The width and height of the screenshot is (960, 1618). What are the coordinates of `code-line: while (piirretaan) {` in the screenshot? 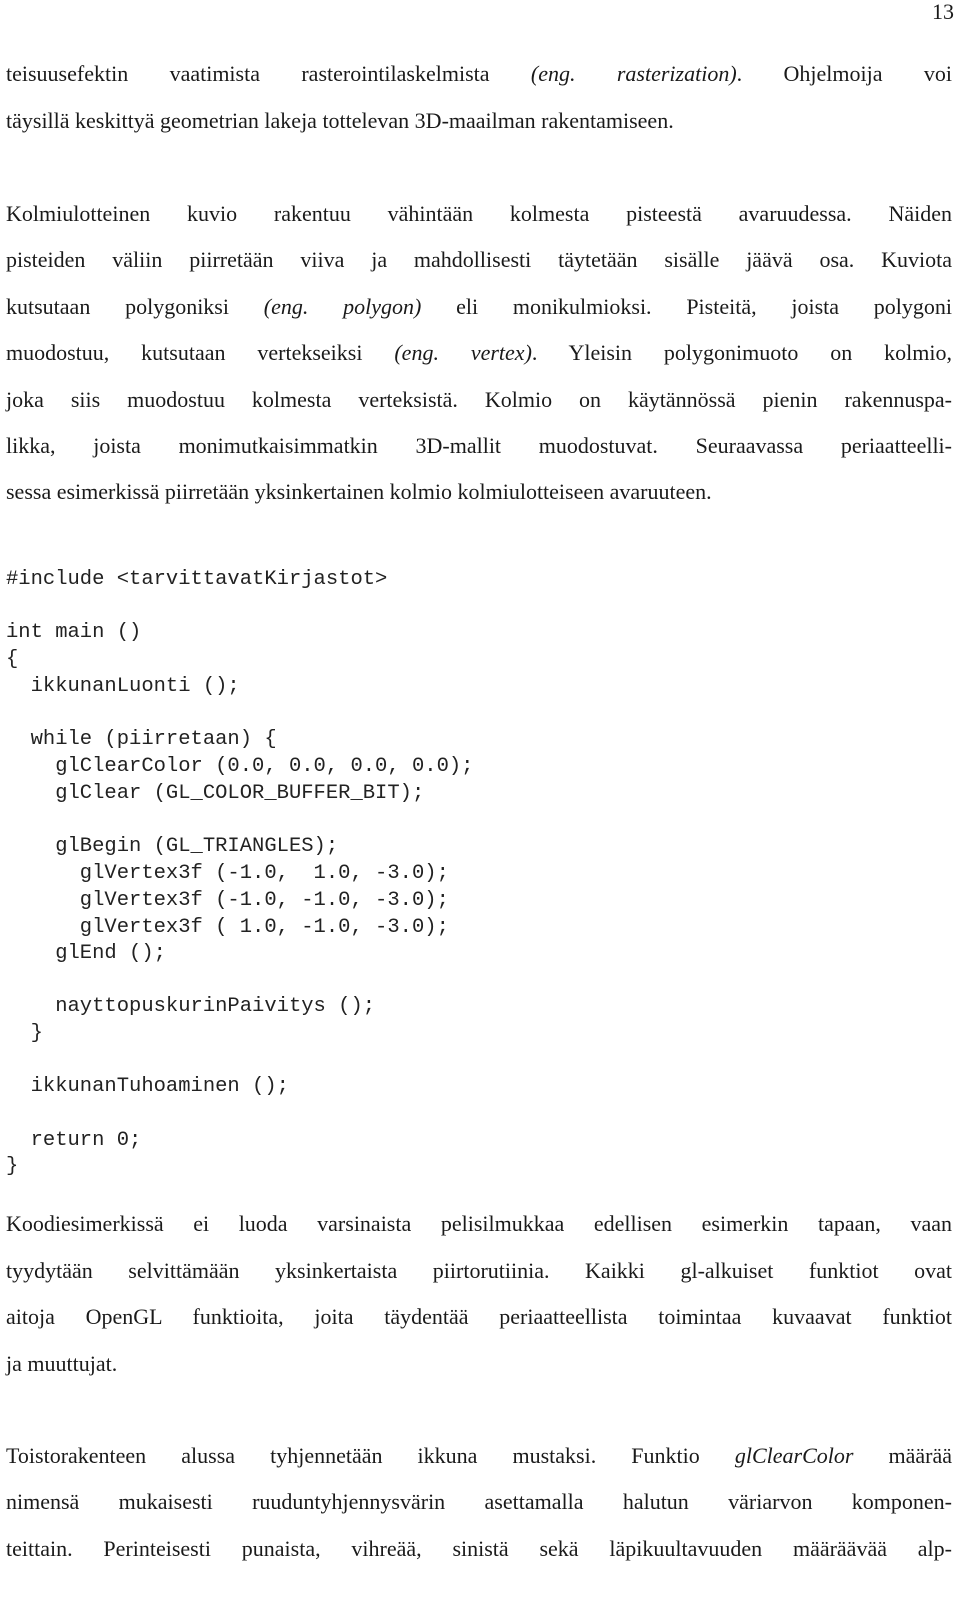 It's located at (141, 739).